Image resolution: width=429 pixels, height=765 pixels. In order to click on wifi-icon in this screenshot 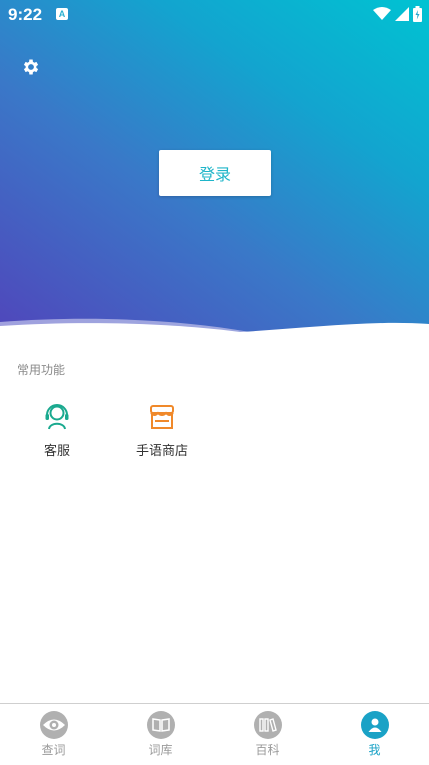, I will do `click(382, 13)`.